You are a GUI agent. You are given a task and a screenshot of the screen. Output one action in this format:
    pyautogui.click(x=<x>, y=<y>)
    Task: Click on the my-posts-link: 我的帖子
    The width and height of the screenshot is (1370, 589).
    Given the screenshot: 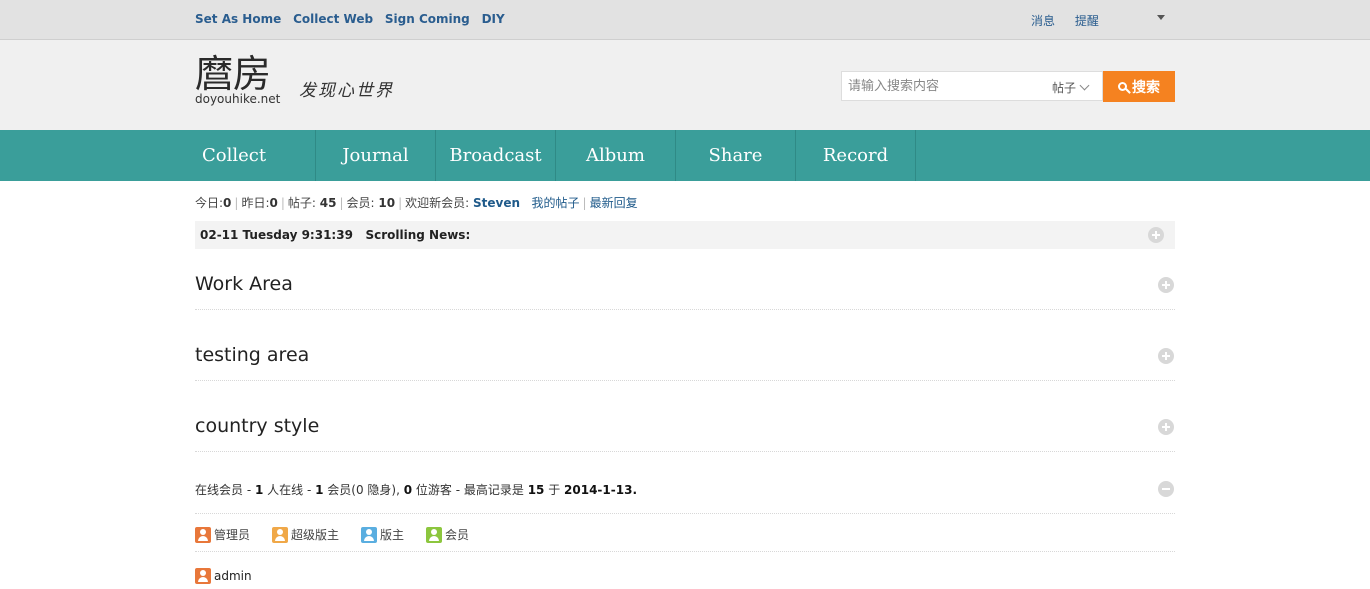 What is the action you would take?
    pyautogui.click(x=556, y=203)
    